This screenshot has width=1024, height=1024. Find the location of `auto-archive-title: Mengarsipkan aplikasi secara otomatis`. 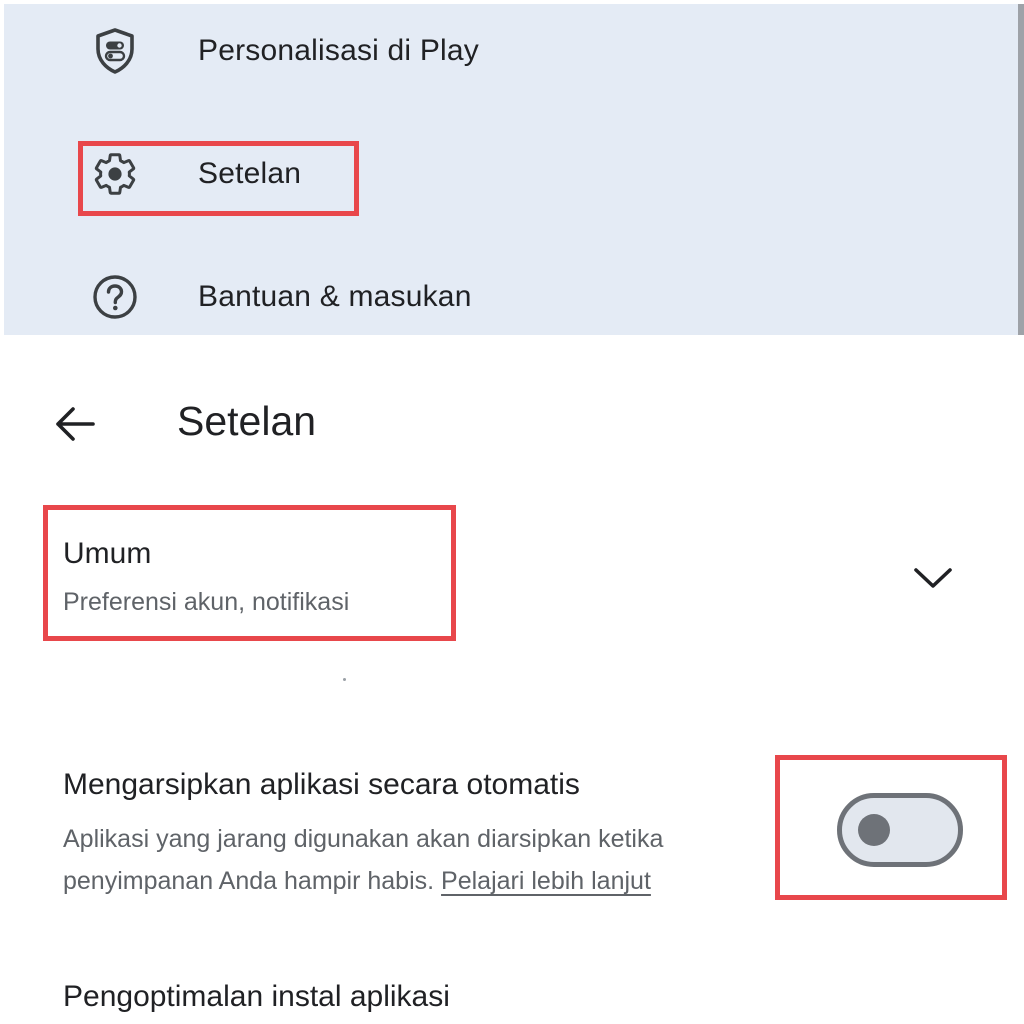

auto-archive-title: Mengarsipkan aplikasi secara otomatis is located at coordinates (321, 784).